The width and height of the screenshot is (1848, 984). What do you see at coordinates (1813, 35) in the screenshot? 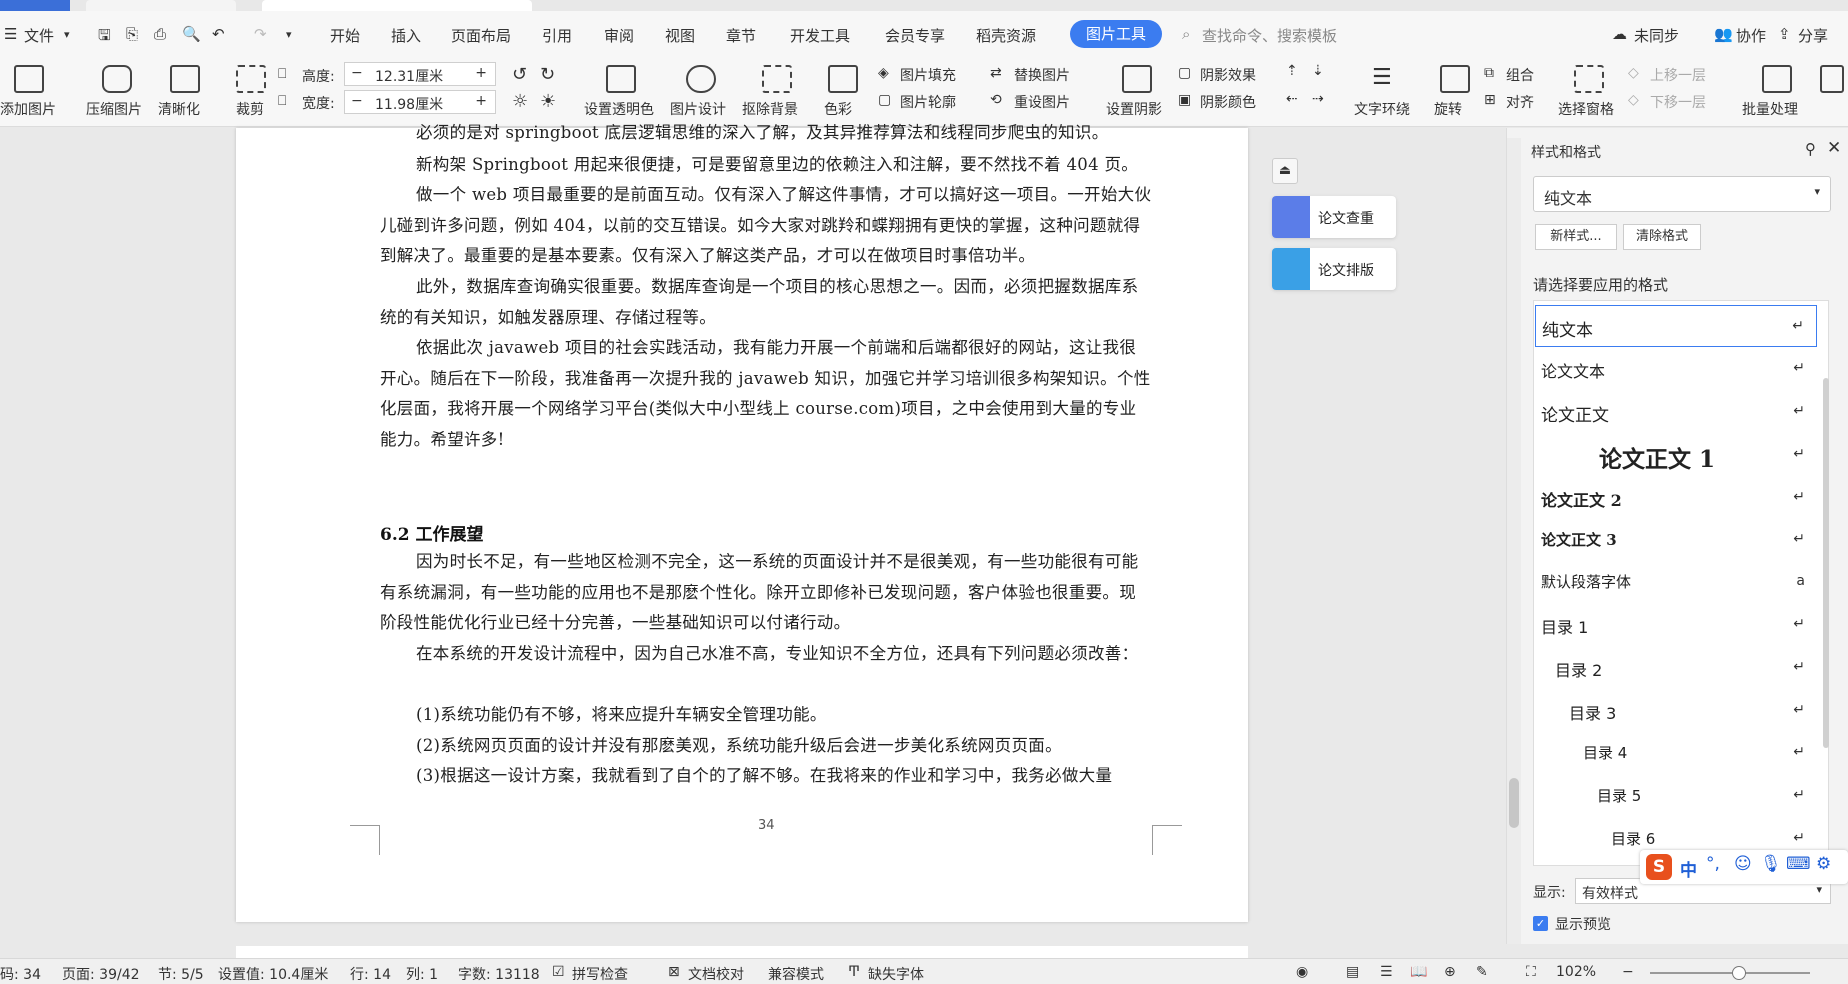
I see `share-button: 分享` at bounding box center [1813, 35].